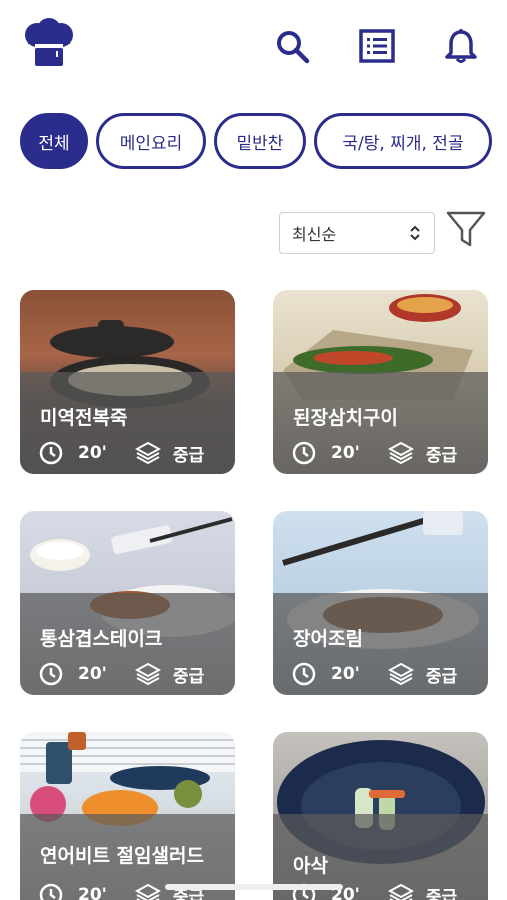 This screenshot has height=900, width=507. What do you see at coordinates (254, 887) in the screenshot?
I see `home-indicator` at bounding box center [254, 887].